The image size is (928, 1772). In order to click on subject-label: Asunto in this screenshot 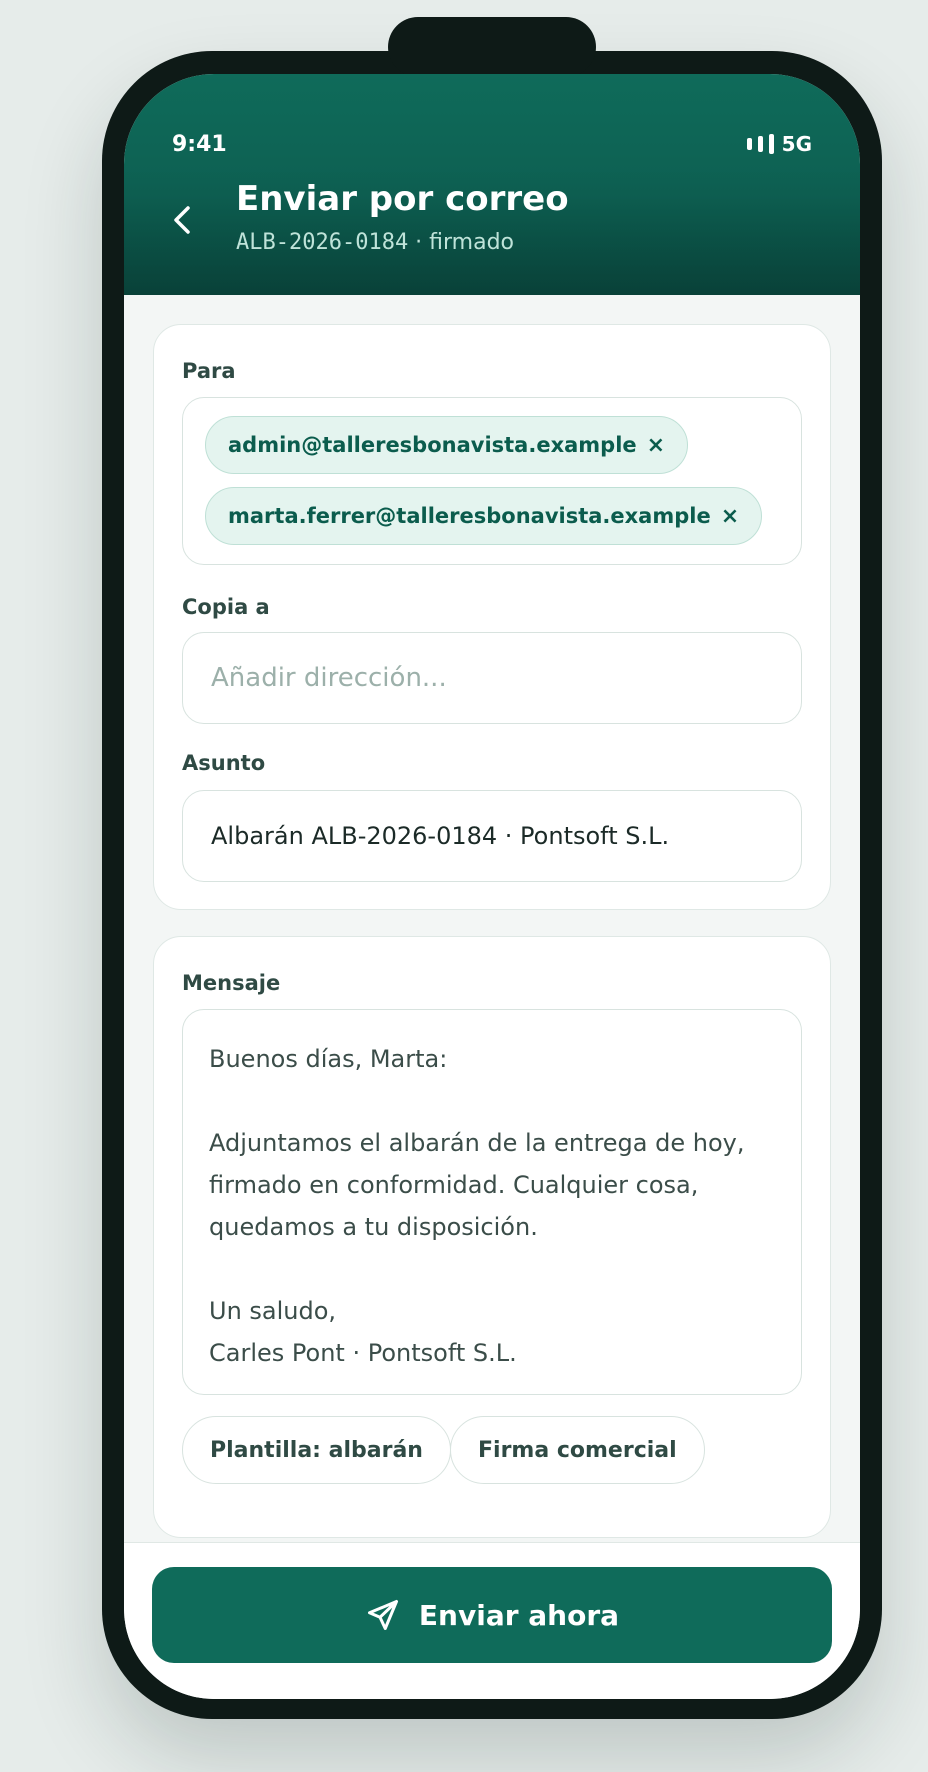, I will do `click(224, 763)`.